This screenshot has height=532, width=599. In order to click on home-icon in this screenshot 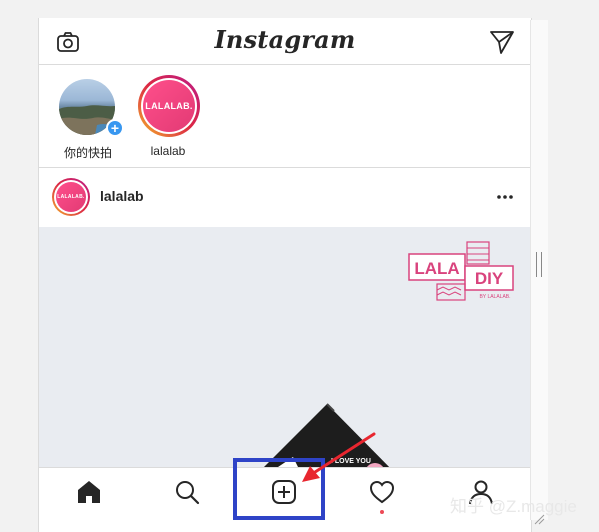, I will do `click(89, 492)`.